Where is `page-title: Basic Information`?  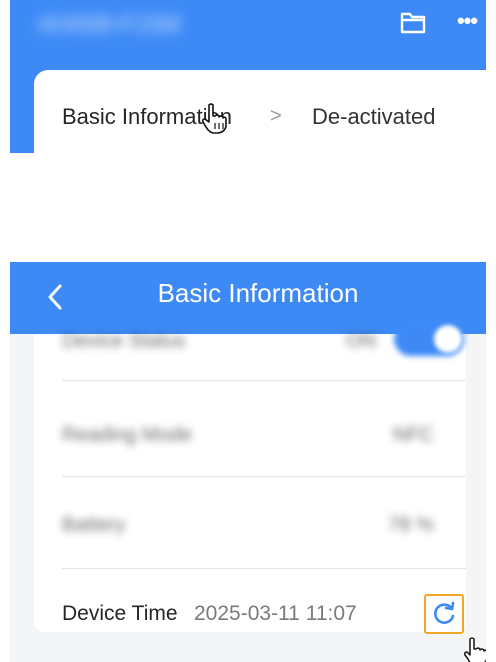 page-title: Basic Information is located at coordinates (258, 293).